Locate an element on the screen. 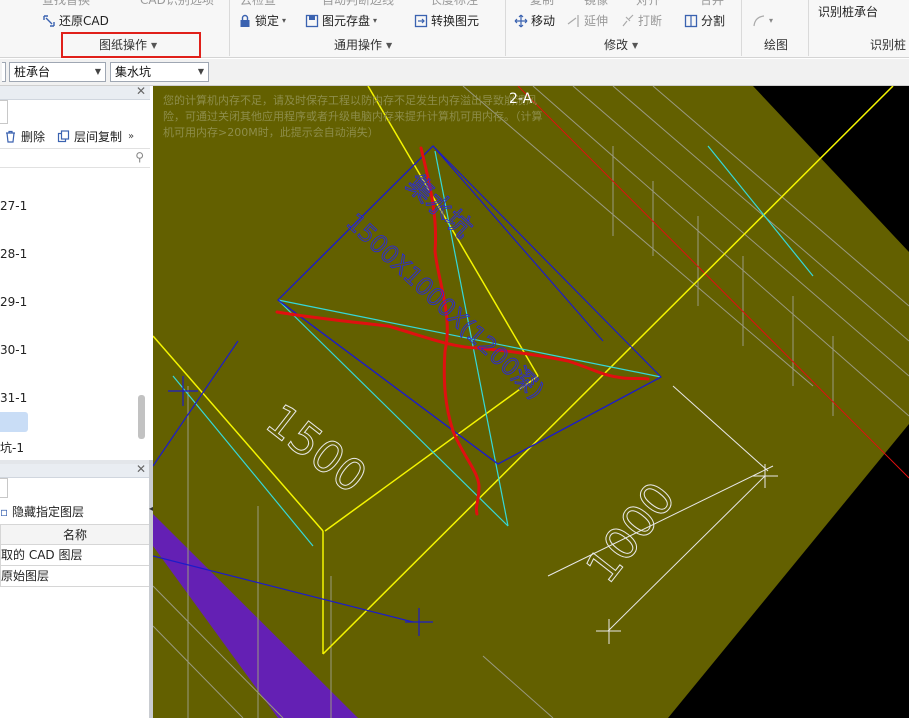 This screenshot has height=718, width=909. scrollbar-thumb is located at coordinates (141, 417).